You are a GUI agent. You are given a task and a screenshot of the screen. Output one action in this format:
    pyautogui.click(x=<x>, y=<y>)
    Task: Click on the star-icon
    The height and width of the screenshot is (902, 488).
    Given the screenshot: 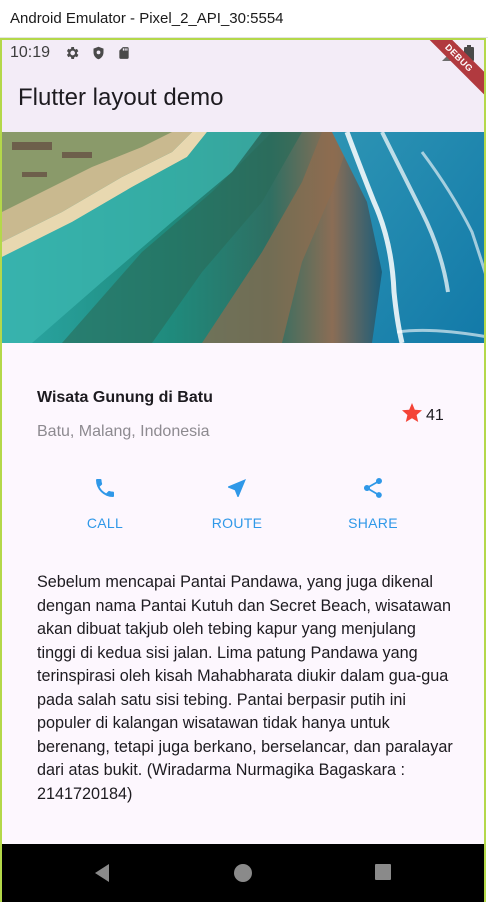 What is the action you would take?
    pyautogui.click(x=412, y=415)
    